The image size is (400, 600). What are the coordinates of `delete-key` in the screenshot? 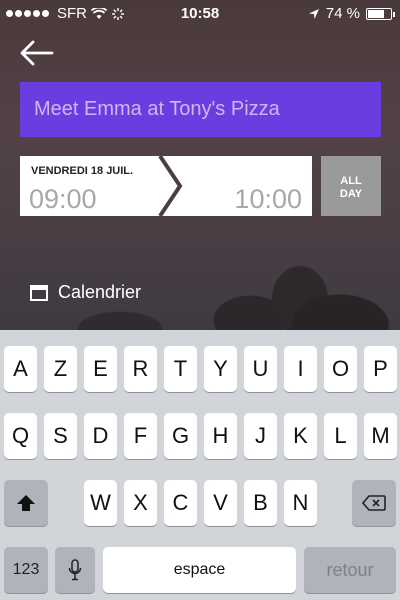 It's located at (374, 503).